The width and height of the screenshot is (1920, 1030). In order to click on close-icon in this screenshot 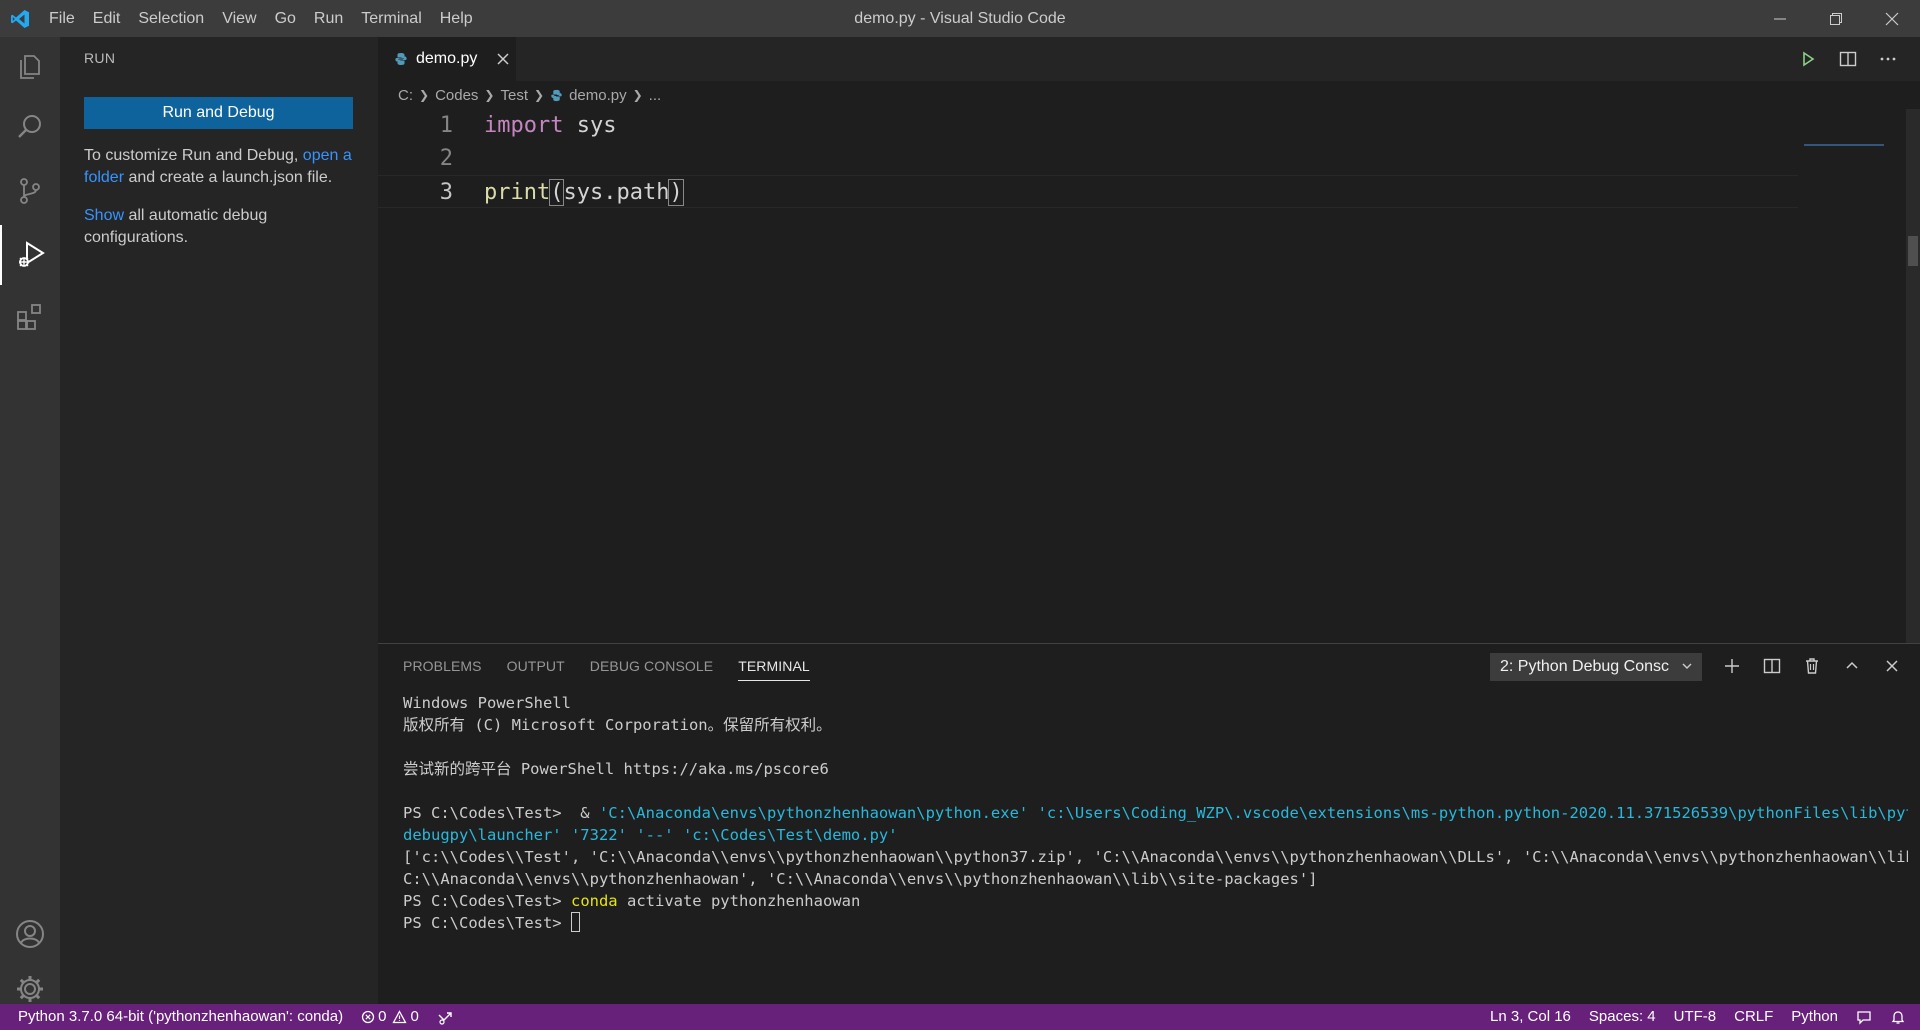, I will do `click(1892, 18)`.